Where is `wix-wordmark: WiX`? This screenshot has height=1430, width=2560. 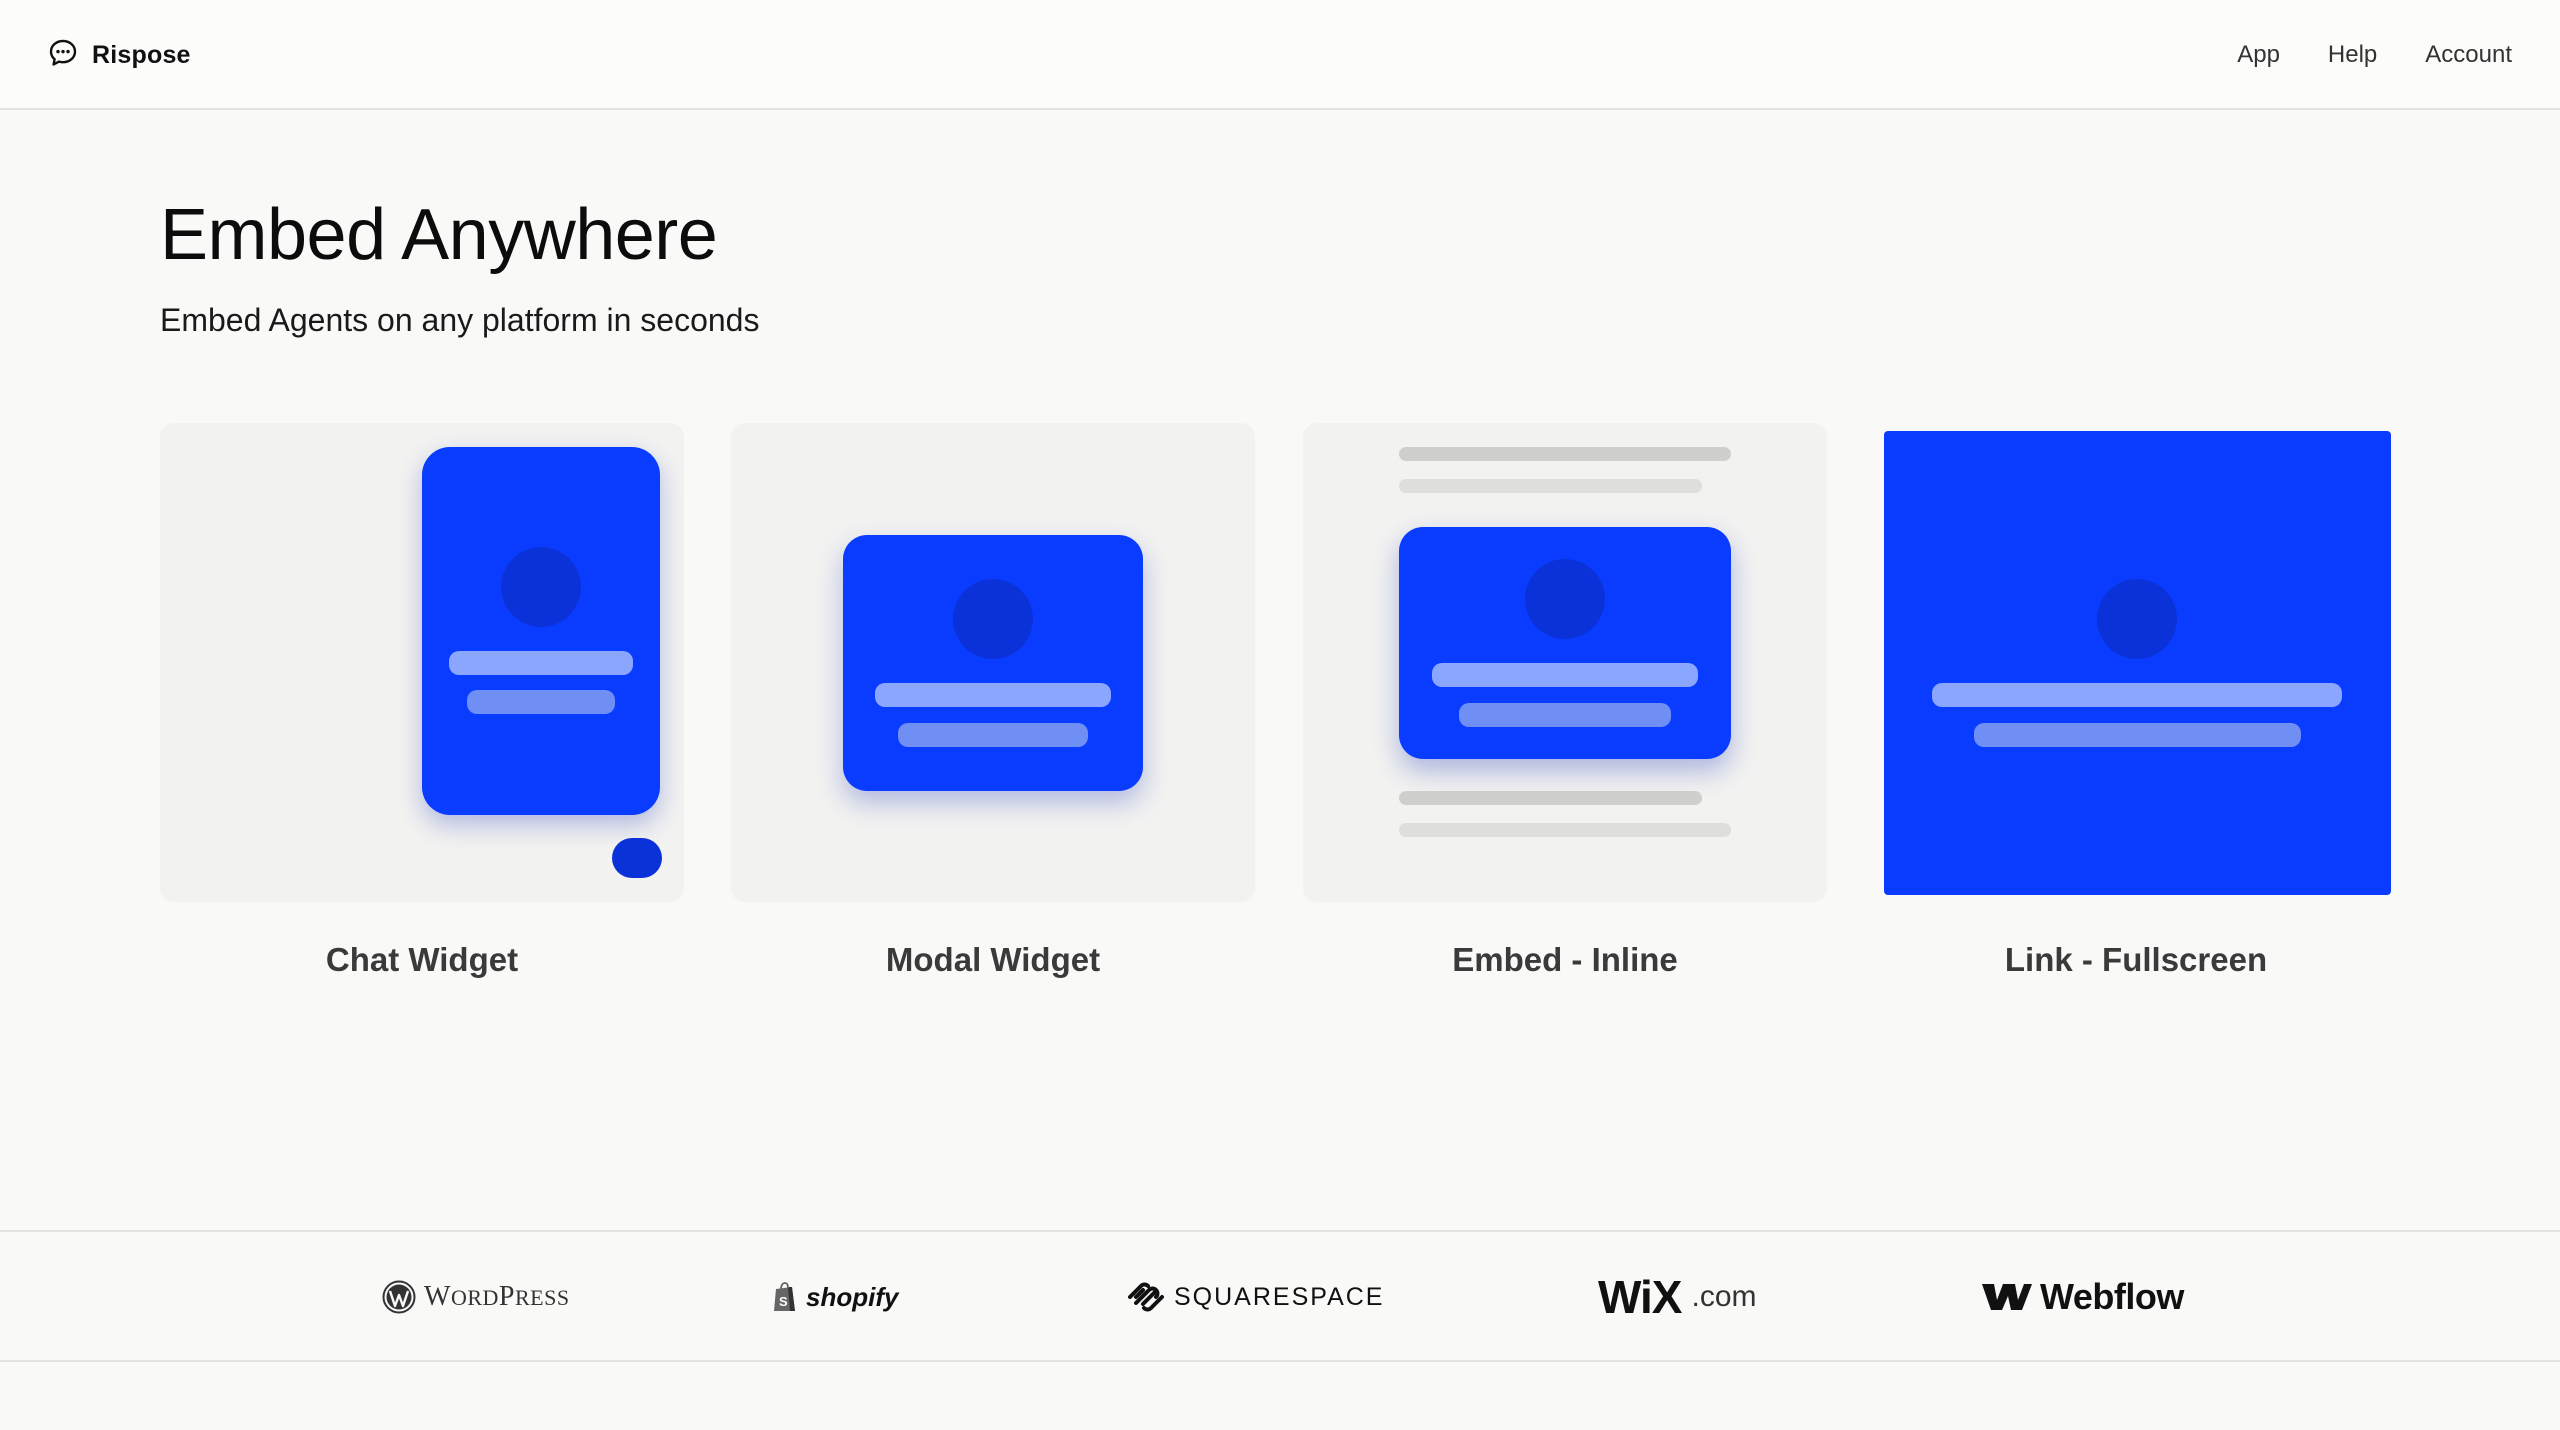
wix-wordmark: WiX is located at coordinates (1640, 1297).